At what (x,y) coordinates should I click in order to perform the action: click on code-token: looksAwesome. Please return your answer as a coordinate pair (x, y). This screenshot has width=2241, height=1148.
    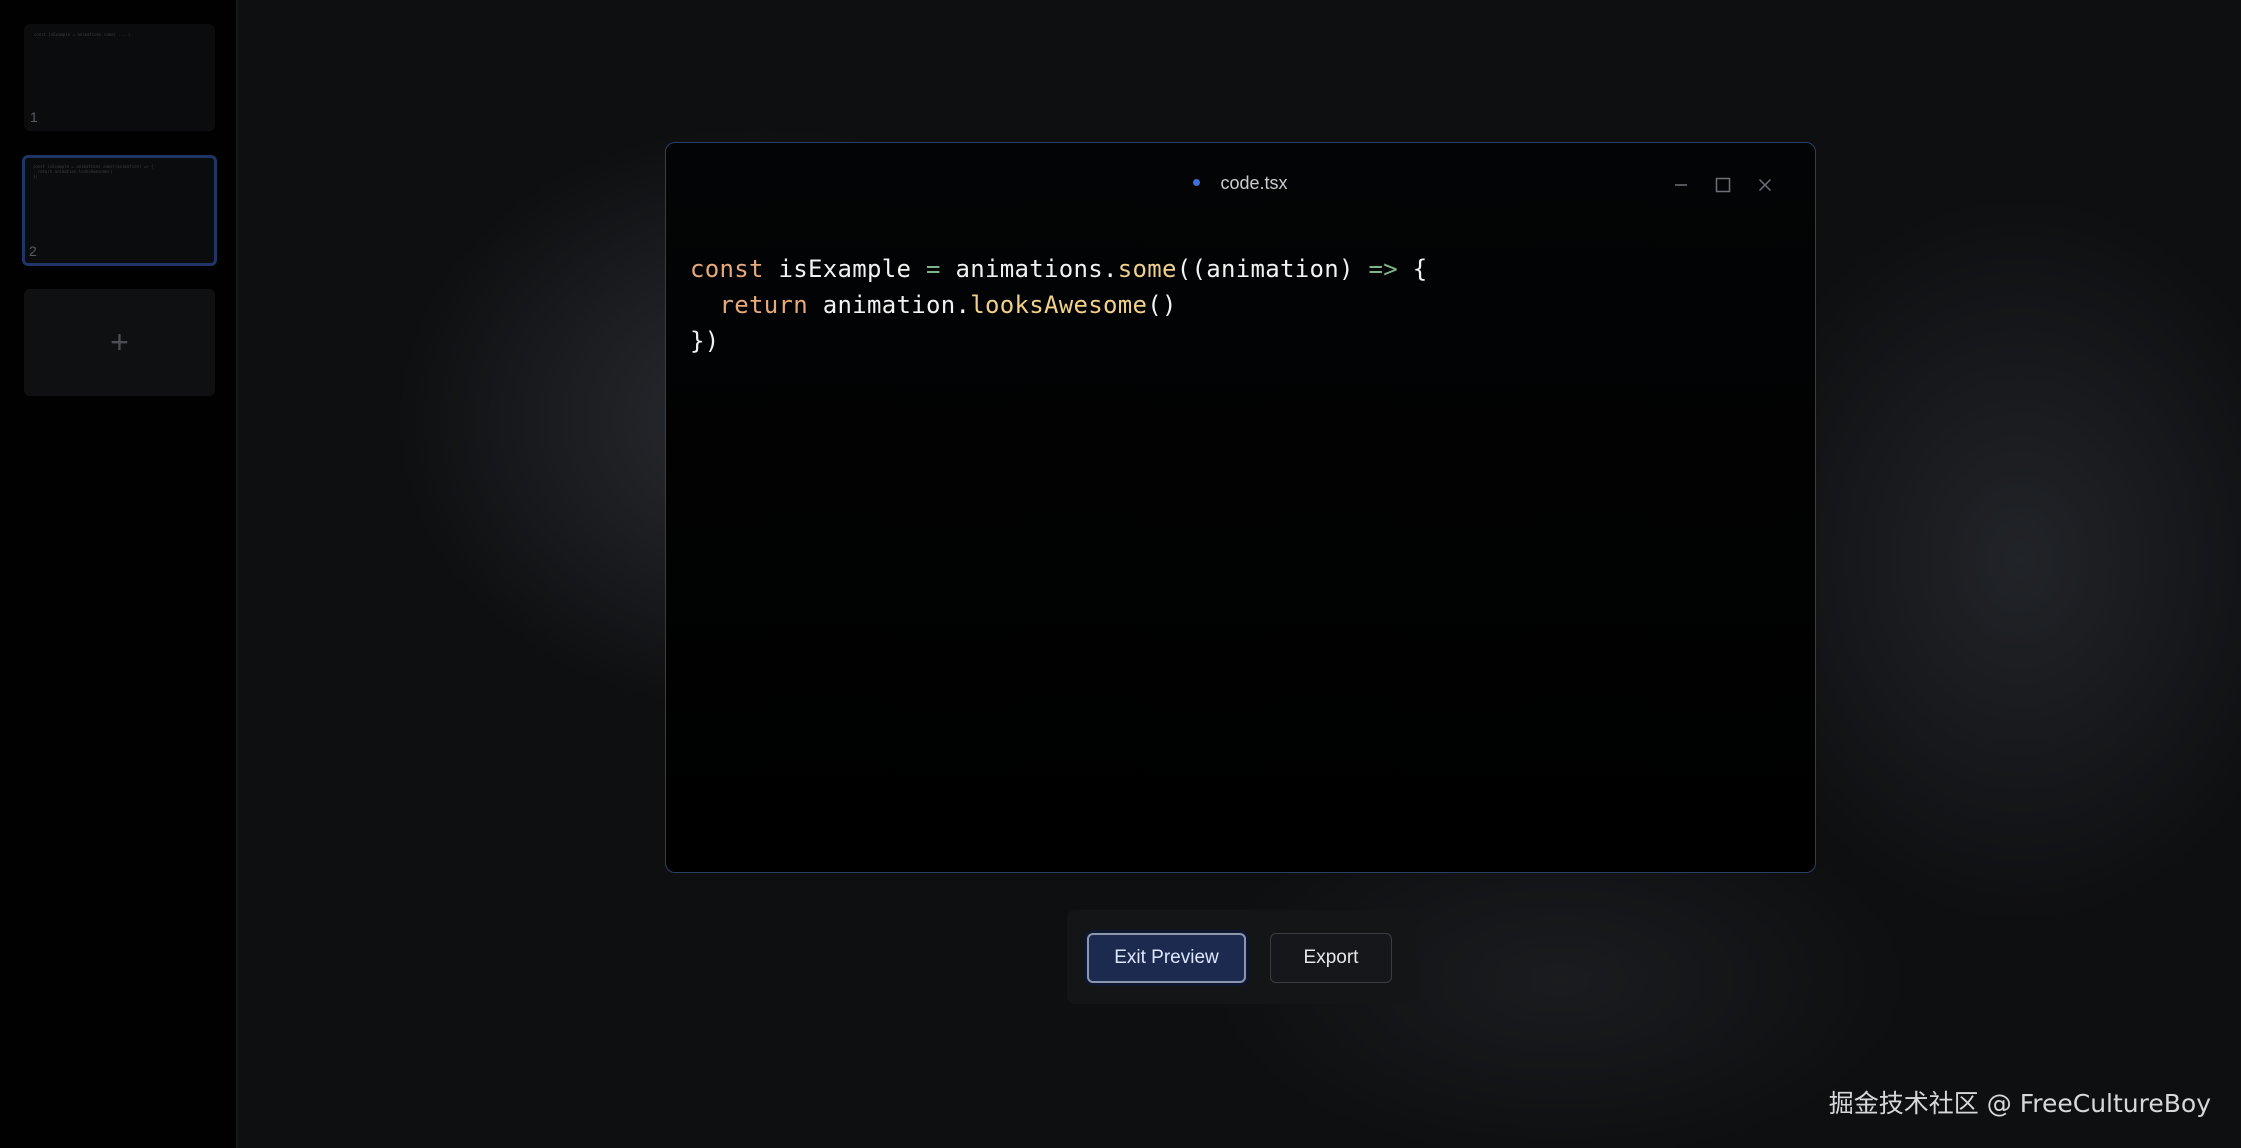
    Looking at the image, I should click on (1059, 305).